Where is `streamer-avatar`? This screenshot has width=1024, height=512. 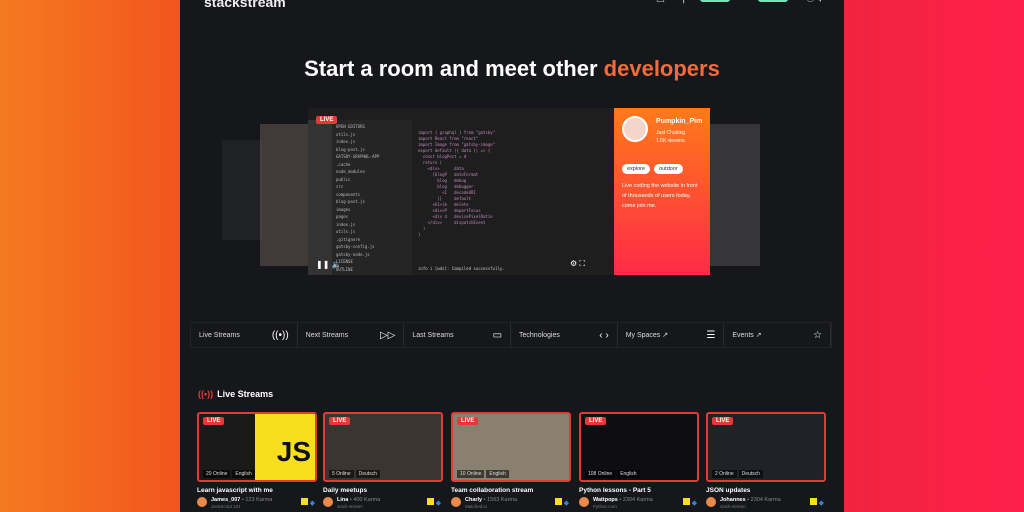 streamer-avatar is located at coordinates (635, 129).